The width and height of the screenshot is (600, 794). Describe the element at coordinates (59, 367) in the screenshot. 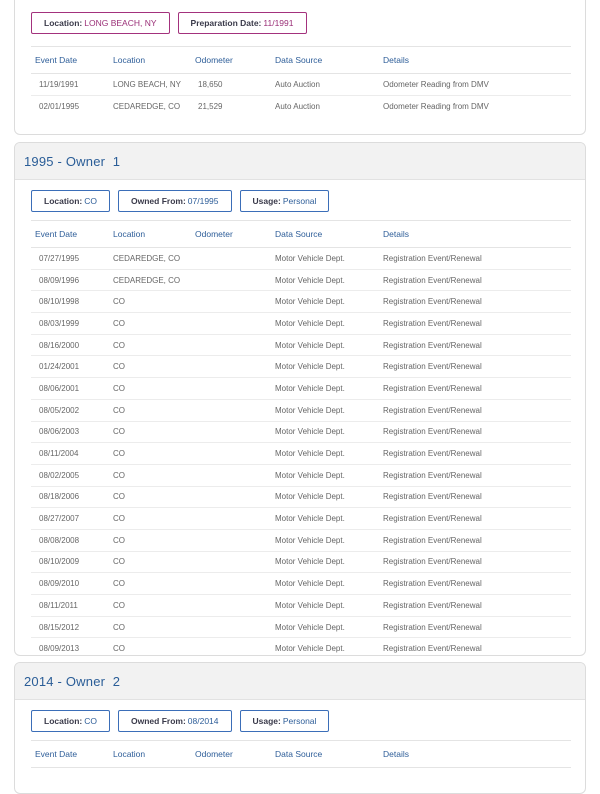

I see `cell-event-date: 01/24/2001` at that location.